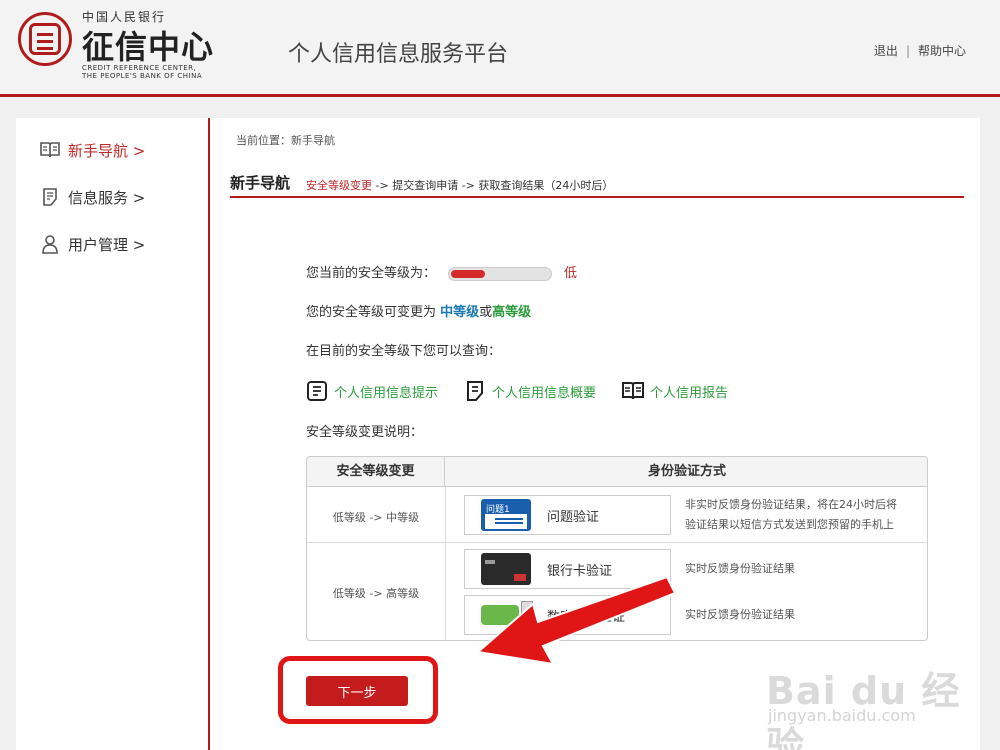  I want to click on medium-level-text: 中等级, so click(460, 312).